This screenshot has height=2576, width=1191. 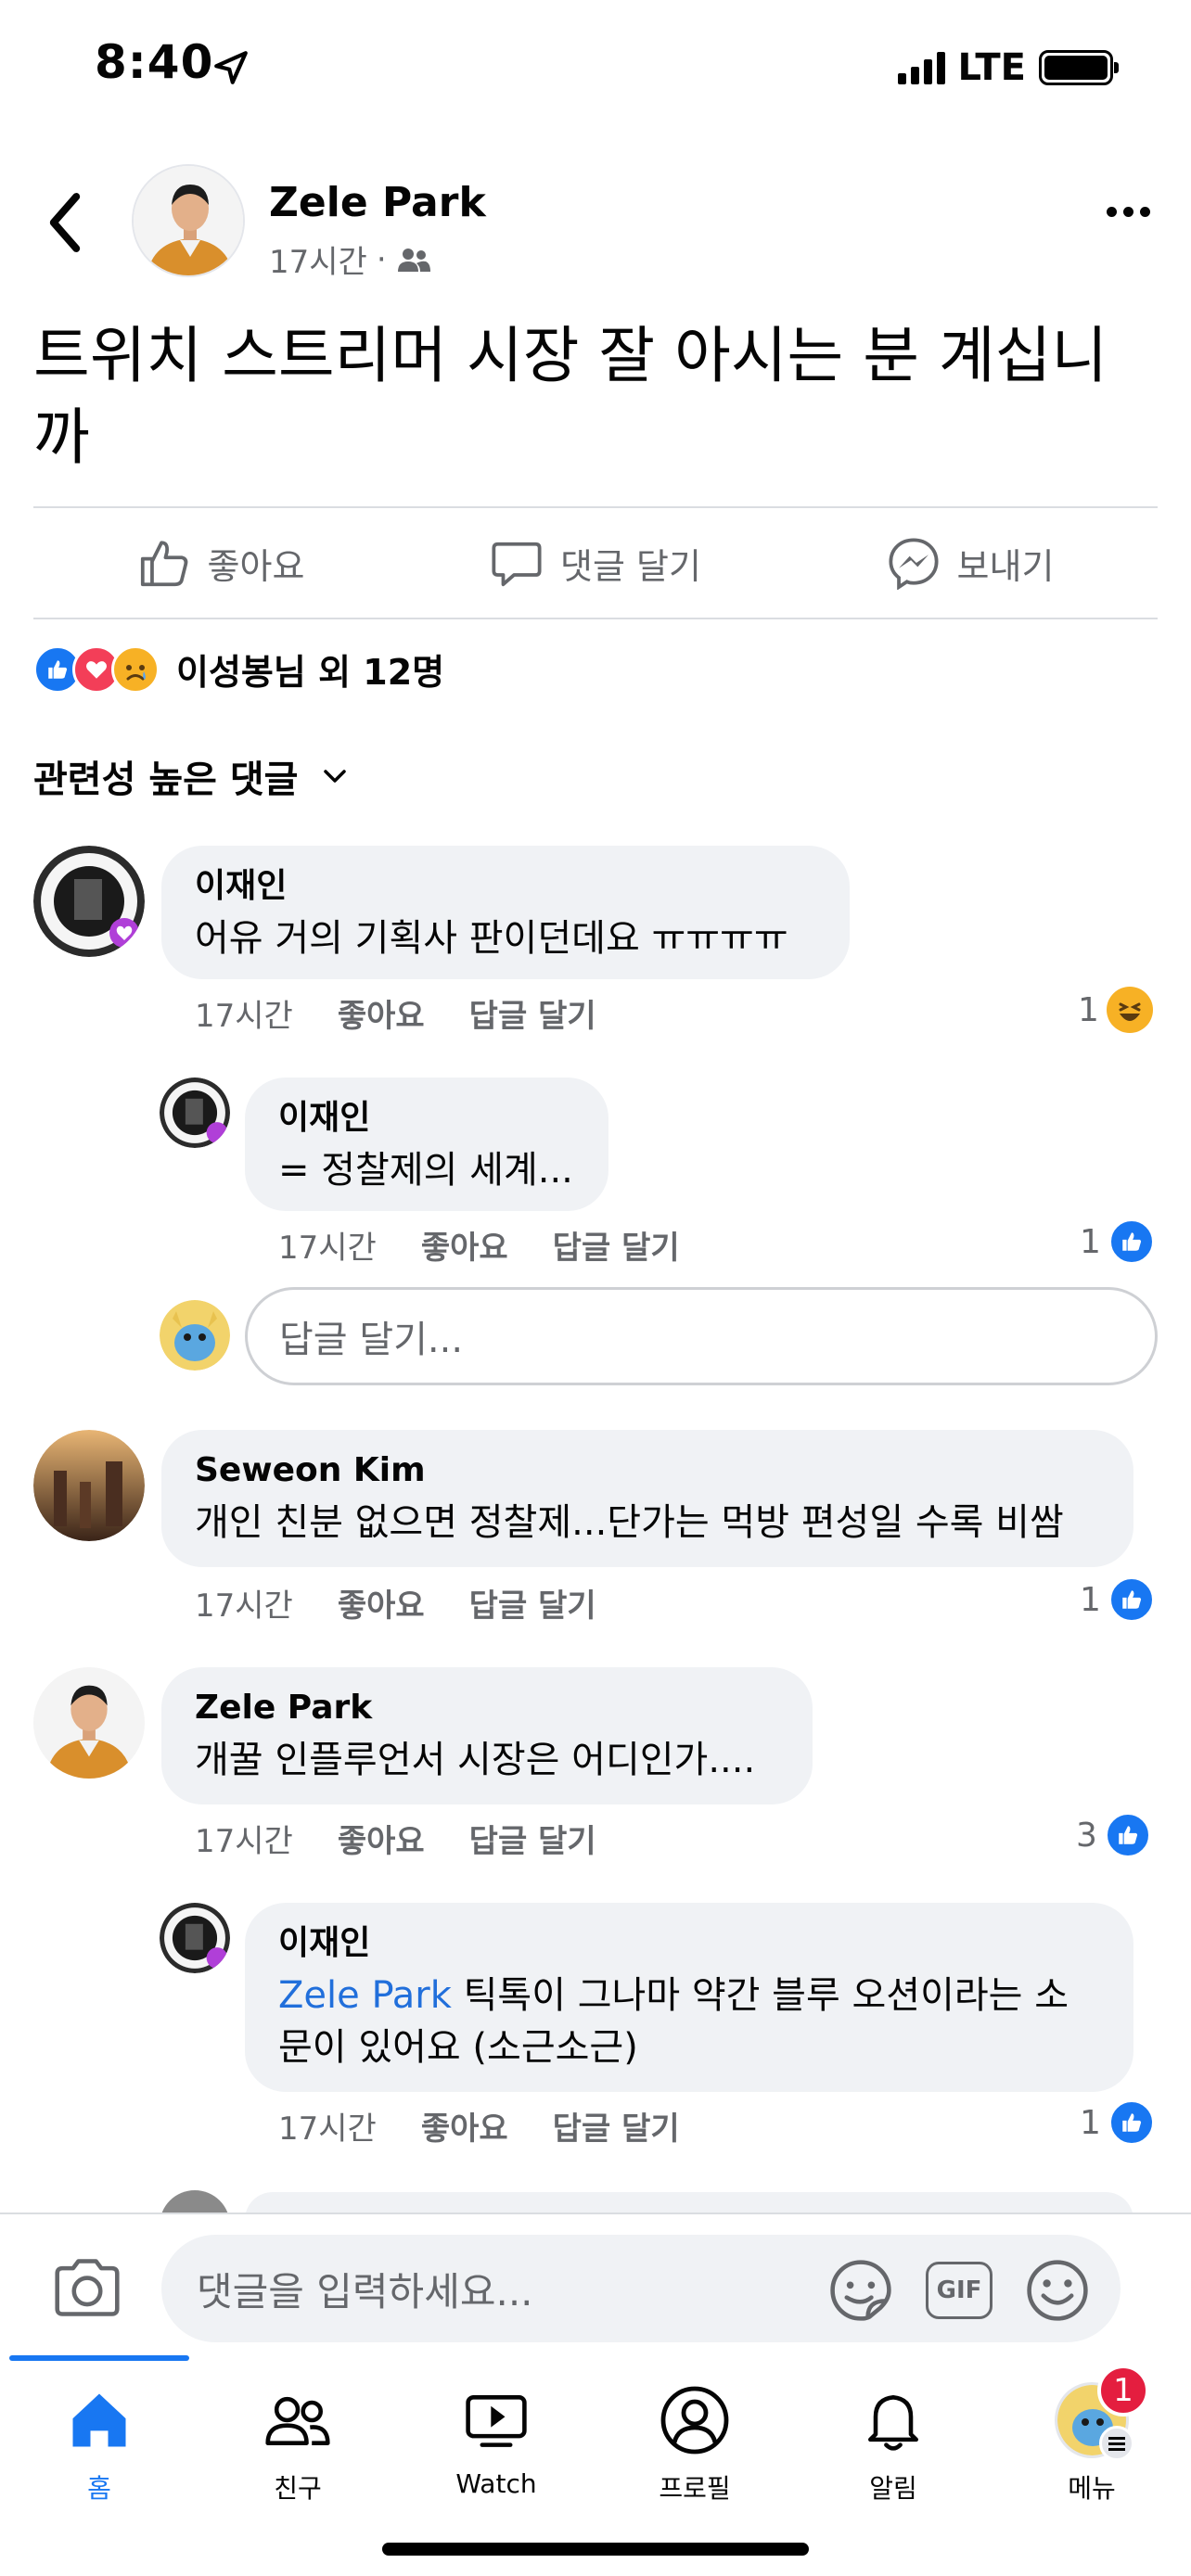 I want to click on sad-reaction-icon, so click(x=135, y=669).